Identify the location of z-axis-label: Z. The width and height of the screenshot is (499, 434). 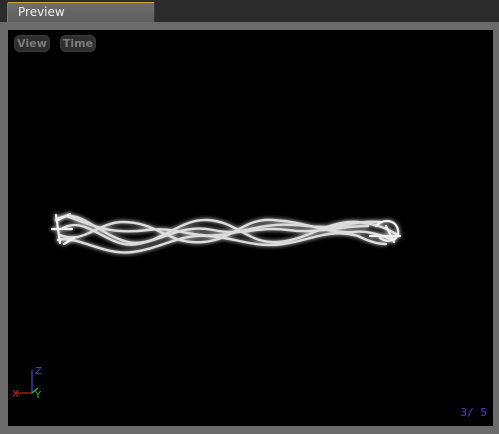
(38, 371).